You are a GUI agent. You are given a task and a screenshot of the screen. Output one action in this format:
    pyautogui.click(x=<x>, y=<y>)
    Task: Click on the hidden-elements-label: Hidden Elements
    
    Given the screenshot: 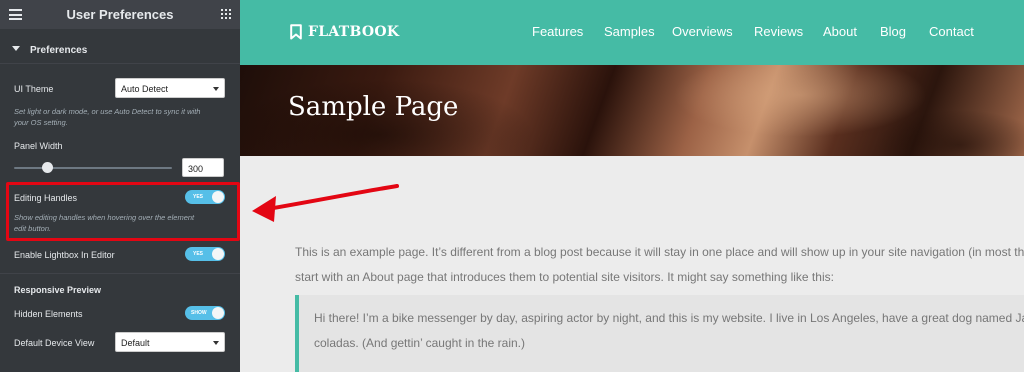 What is the action you would take?
    pyautogui.click(x=48, y=314)
    